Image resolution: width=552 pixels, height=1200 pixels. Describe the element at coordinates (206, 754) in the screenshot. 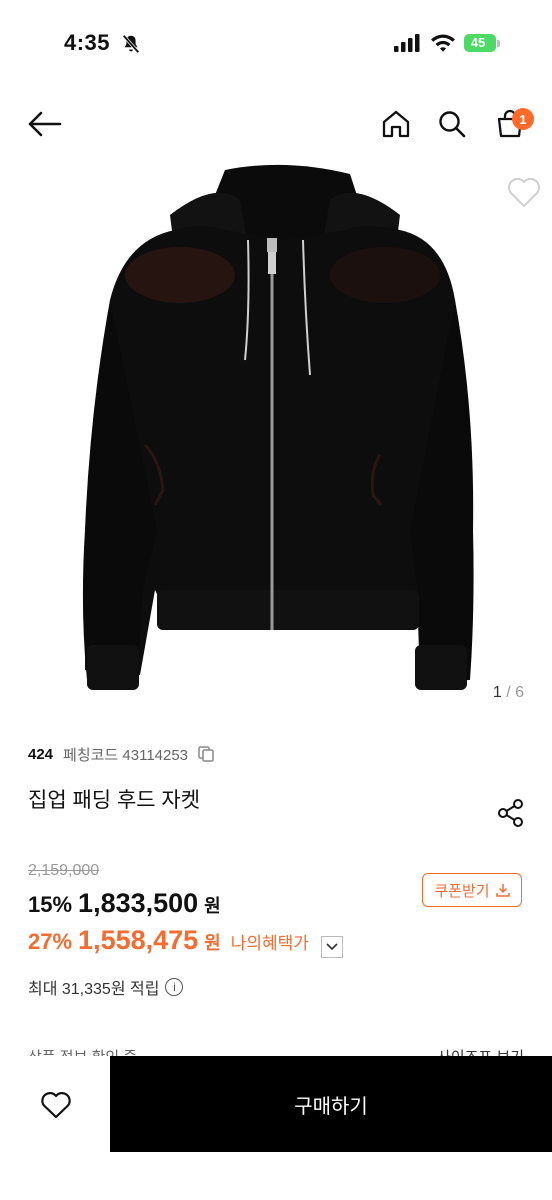

I see `copy-icon` at that location.